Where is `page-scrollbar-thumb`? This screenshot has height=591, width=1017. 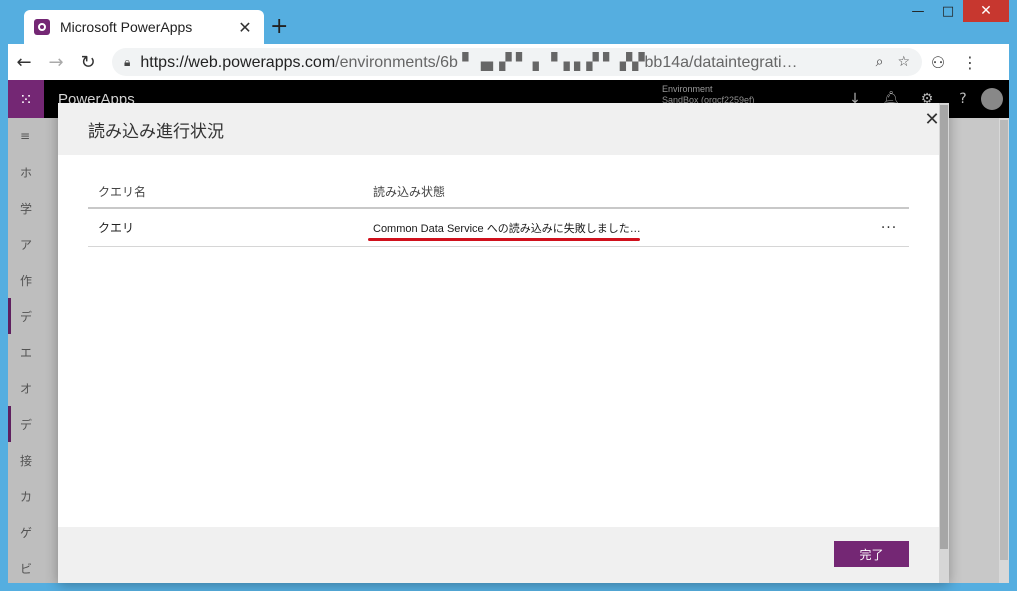
page-scrollbar-thumb is located at coordinates (1004, 340).